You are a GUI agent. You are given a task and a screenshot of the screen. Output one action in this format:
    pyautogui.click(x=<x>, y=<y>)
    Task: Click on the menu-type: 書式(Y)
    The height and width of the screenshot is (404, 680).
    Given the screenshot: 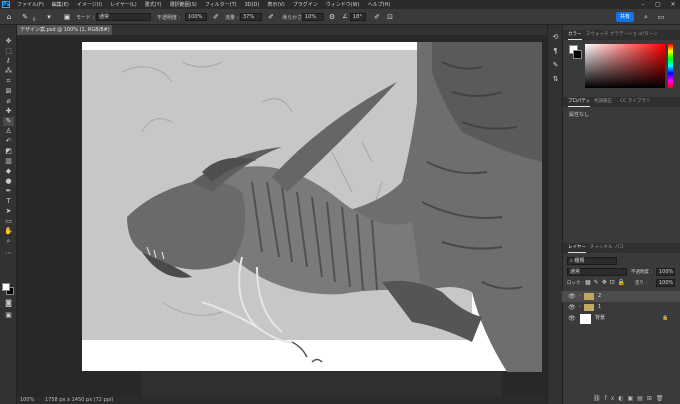 What is the action you would take?
    pyautogui.click(x=153, y=4)
    